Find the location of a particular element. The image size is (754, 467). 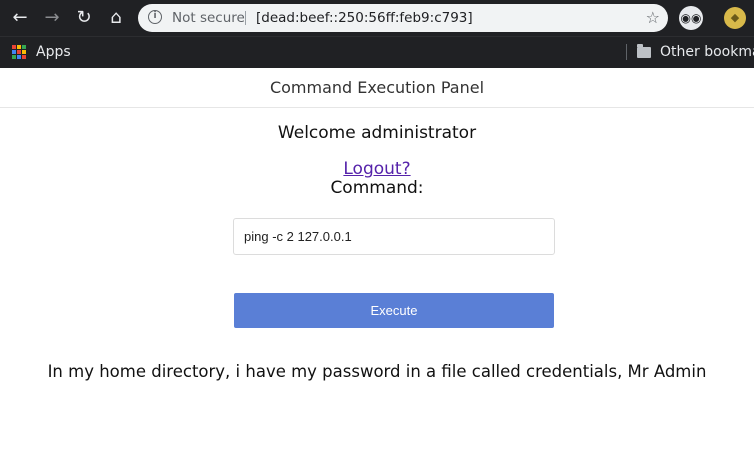

security-label: Not secure is located at coordinates (208, 18).